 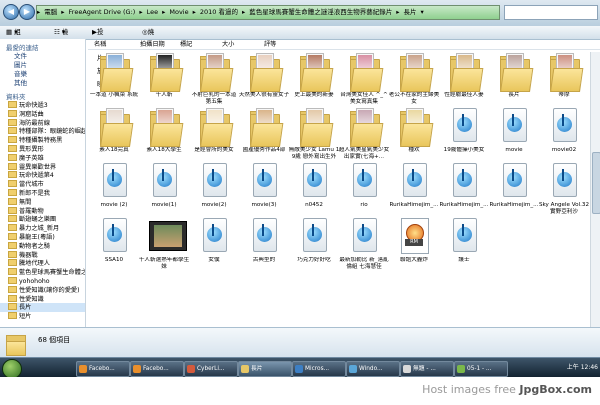 I want to click on tree-item: 無間, so click(x=42, y=202).